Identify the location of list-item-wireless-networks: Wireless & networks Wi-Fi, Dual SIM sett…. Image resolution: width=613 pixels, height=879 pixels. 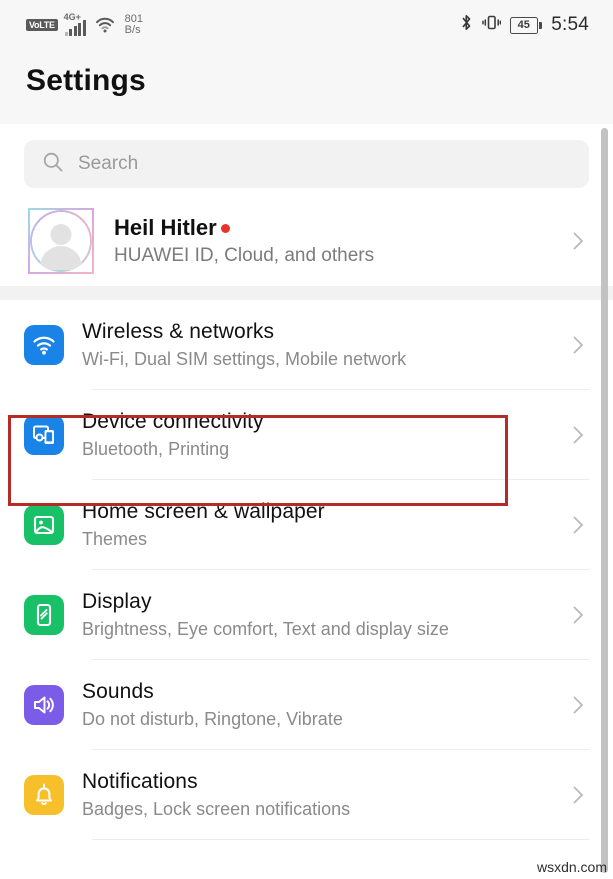
(306, 345).